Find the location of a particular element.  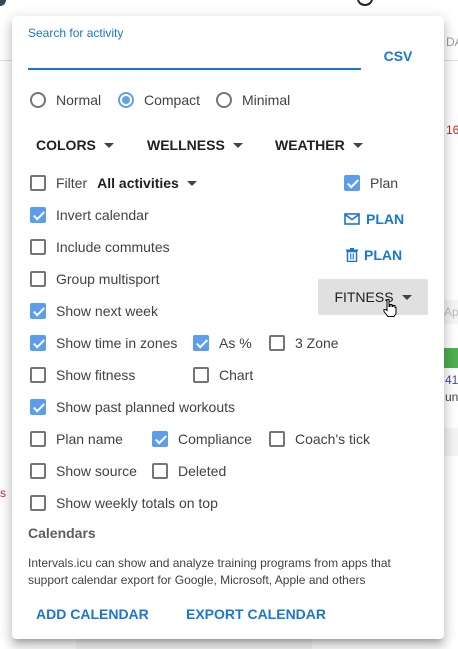

weekly-totals-top-label: Show weekly totals on top is located at coordinates (137, 503).